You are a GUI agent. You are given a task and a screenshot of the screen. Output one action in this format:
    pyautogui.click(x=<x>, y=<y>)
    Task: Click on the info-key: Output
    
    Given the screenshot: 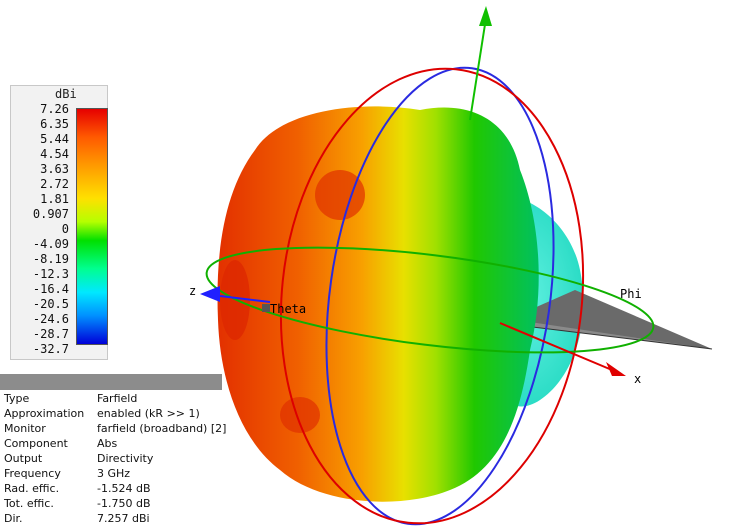 What is the action you would take?
    pyautogui.click(x=23, y=458)
    